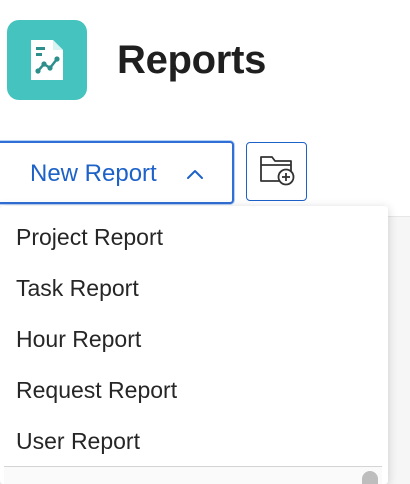  Describe the element at coordinates (370, 477) in the screenshot. I see `scrollbar-thumb` at that location.